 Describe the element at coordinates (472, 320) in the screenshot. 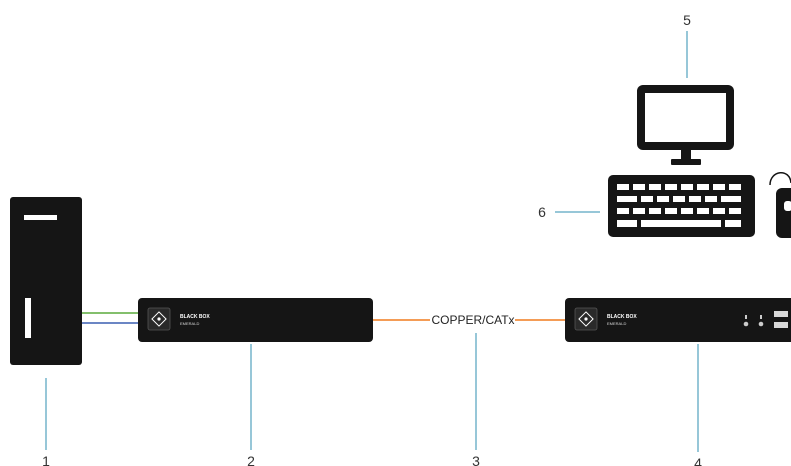

I see `link-label: COPPER/CATx` at that location.